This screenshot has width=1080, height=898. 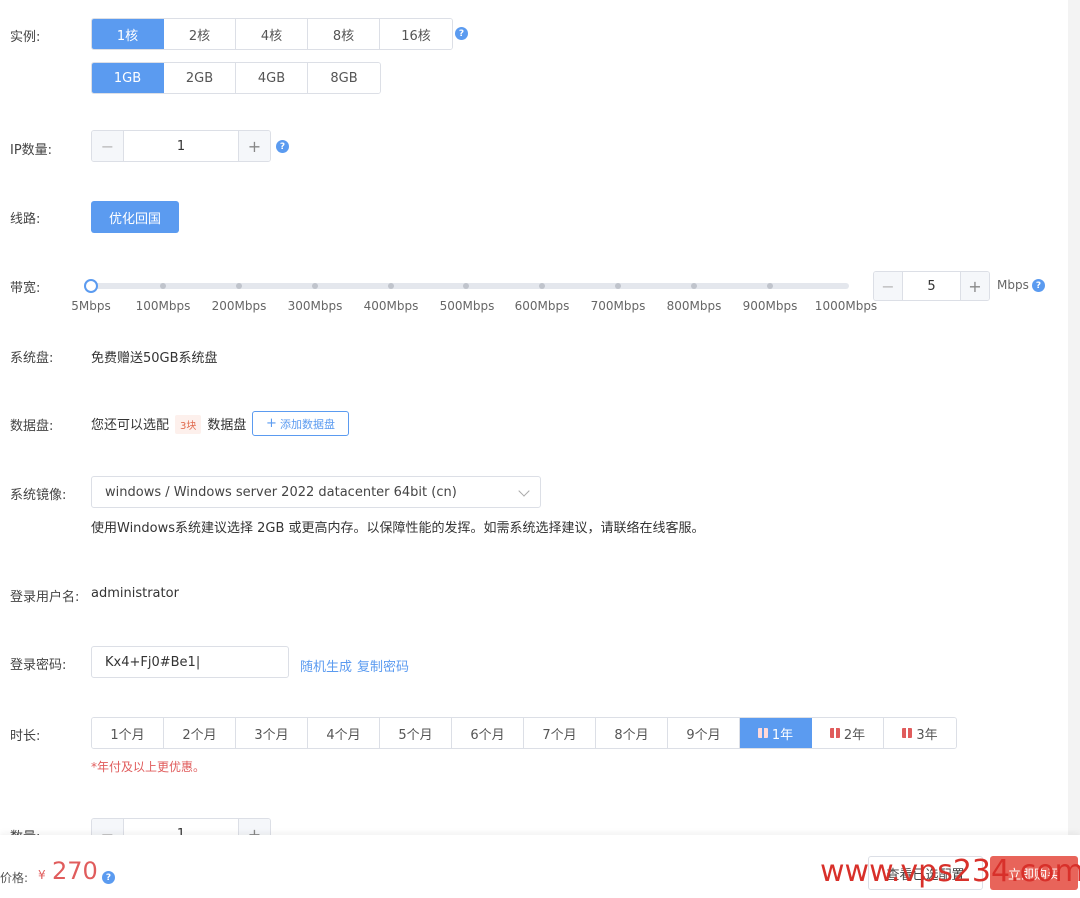 What do you see at coordinates (272, 733) in the screenshot?
I see `duration-option-3m: 3个月` at bounding box center [272, 733].